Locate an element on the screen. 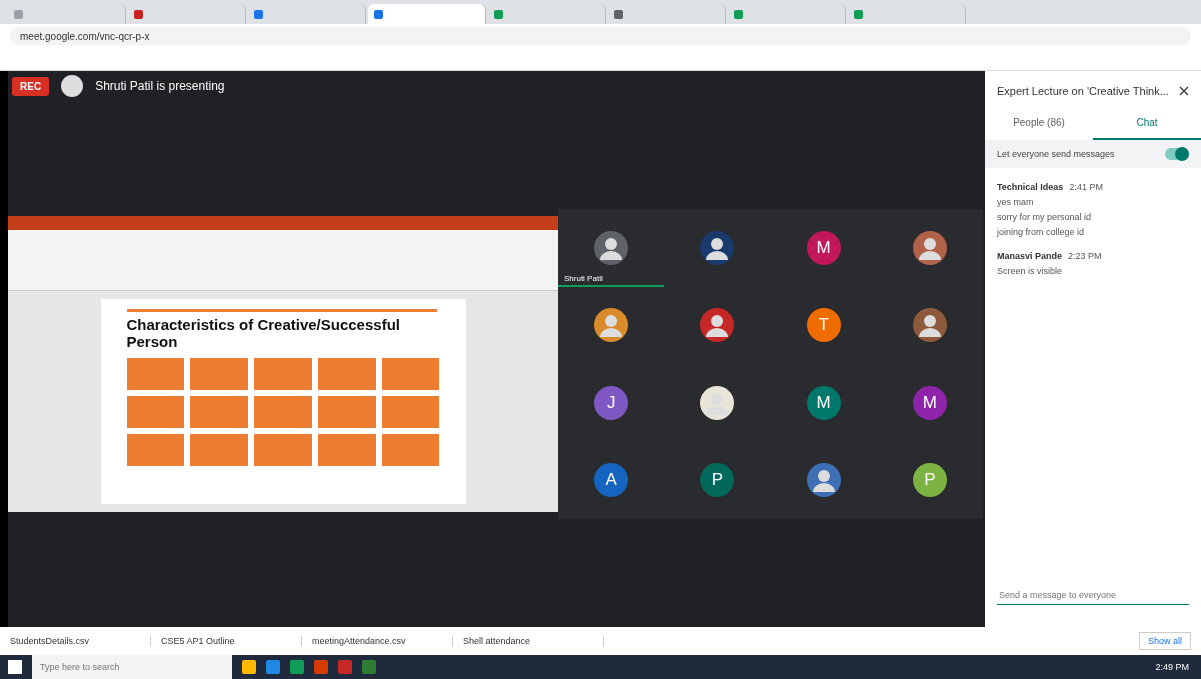 This screenshot has width=1201, height=679. taskbar-app-icon is located at coordinates (249, 667).